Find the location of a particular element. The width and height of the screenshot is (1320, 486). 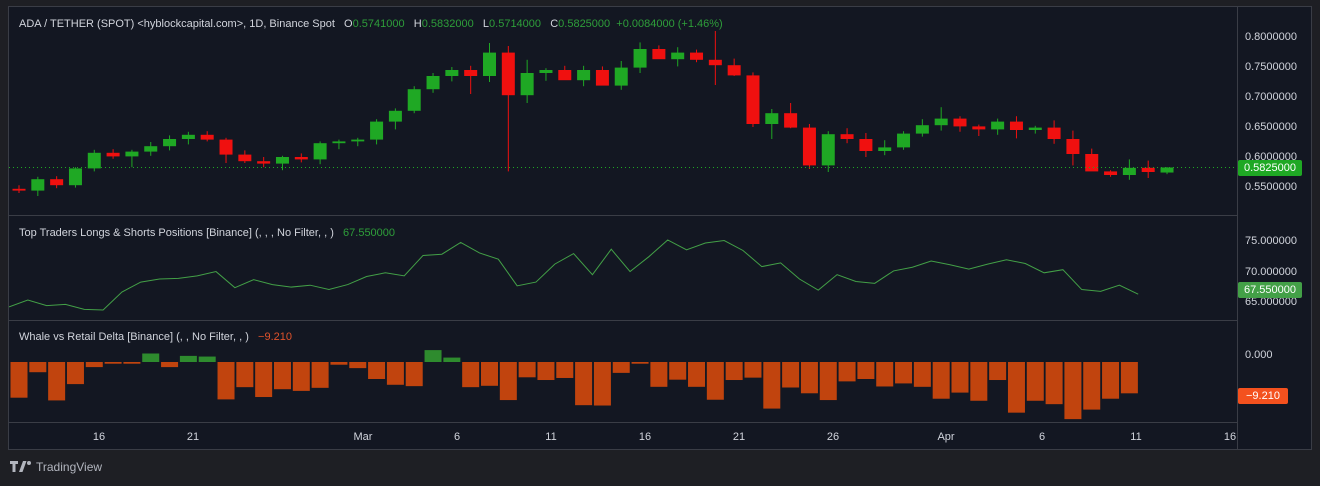

tradingview-logo-icon is located at coordinates (20, 466).